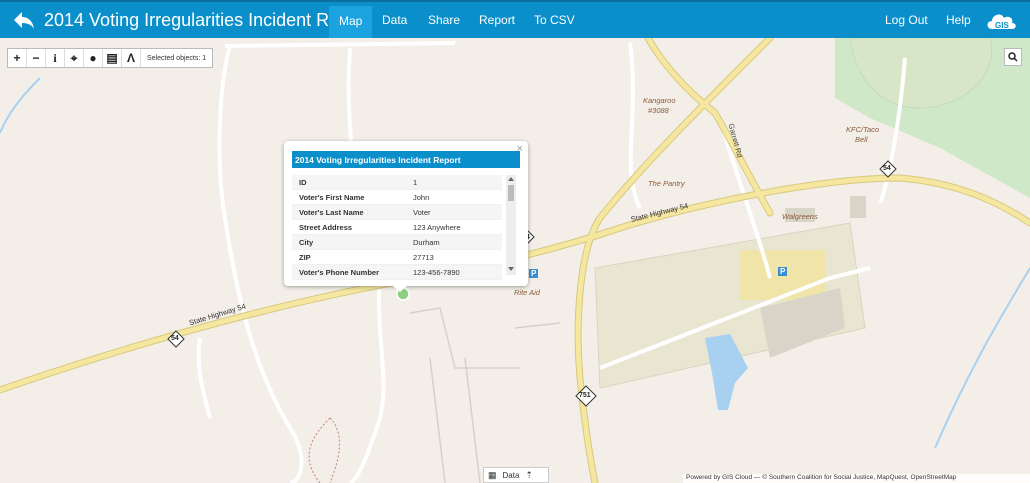  Describe the element at coordinates (394, 20) in the screenshot. I see `nav-data: Data` at that location.